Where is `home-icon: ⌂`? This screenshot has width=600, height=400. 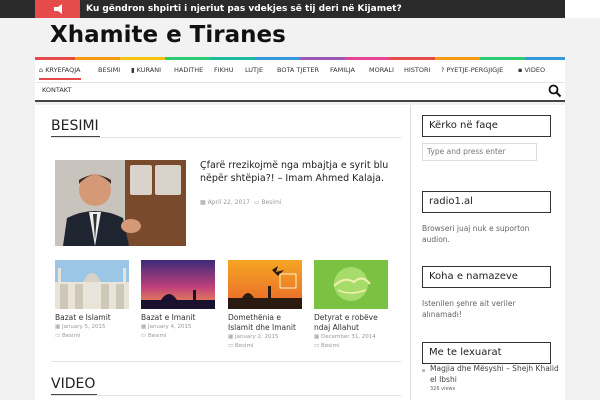 home-icon: ⌂ is located at coordinates (41, 70).